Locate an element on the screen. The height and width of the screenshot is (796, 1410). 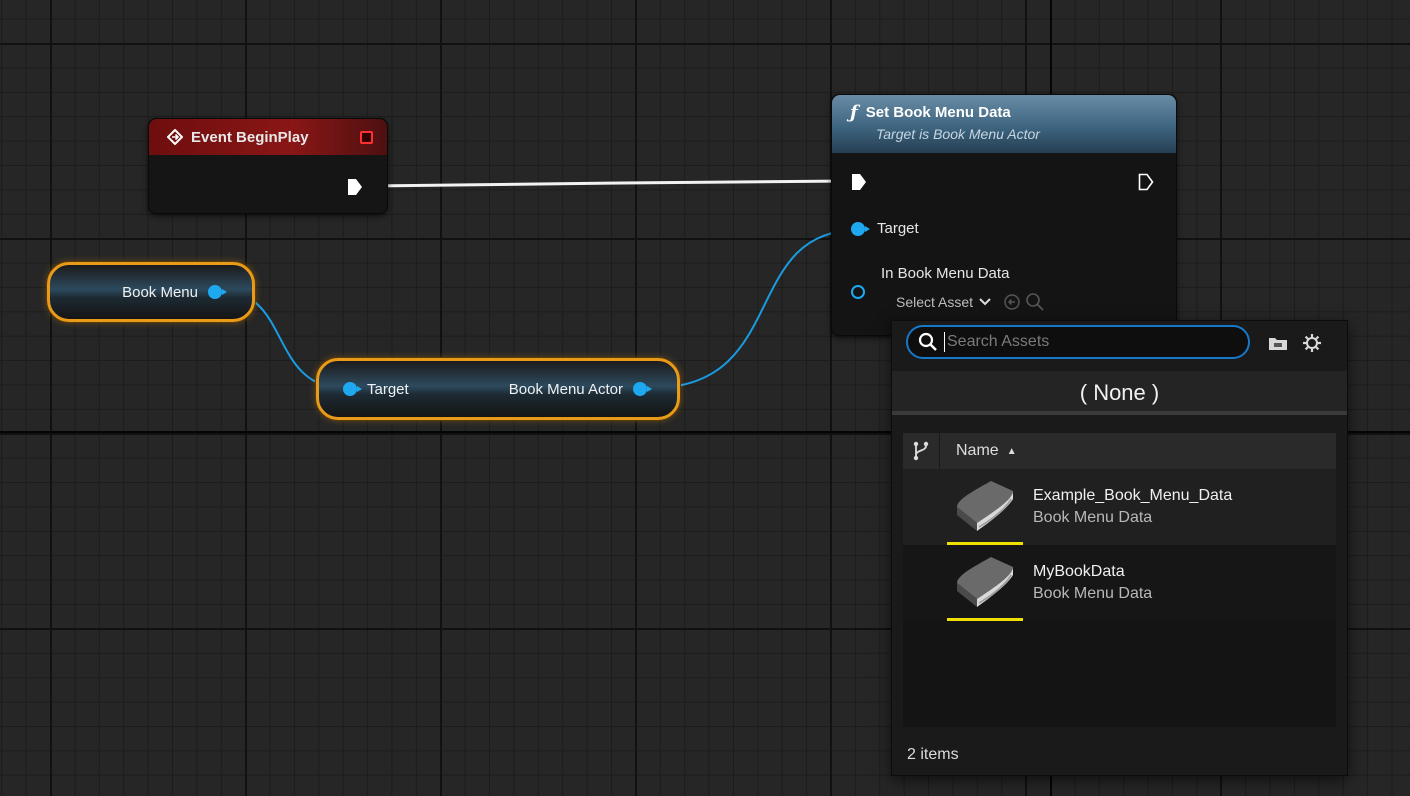
select-asset-label: Select Asset is located at coordinates (935, 302).